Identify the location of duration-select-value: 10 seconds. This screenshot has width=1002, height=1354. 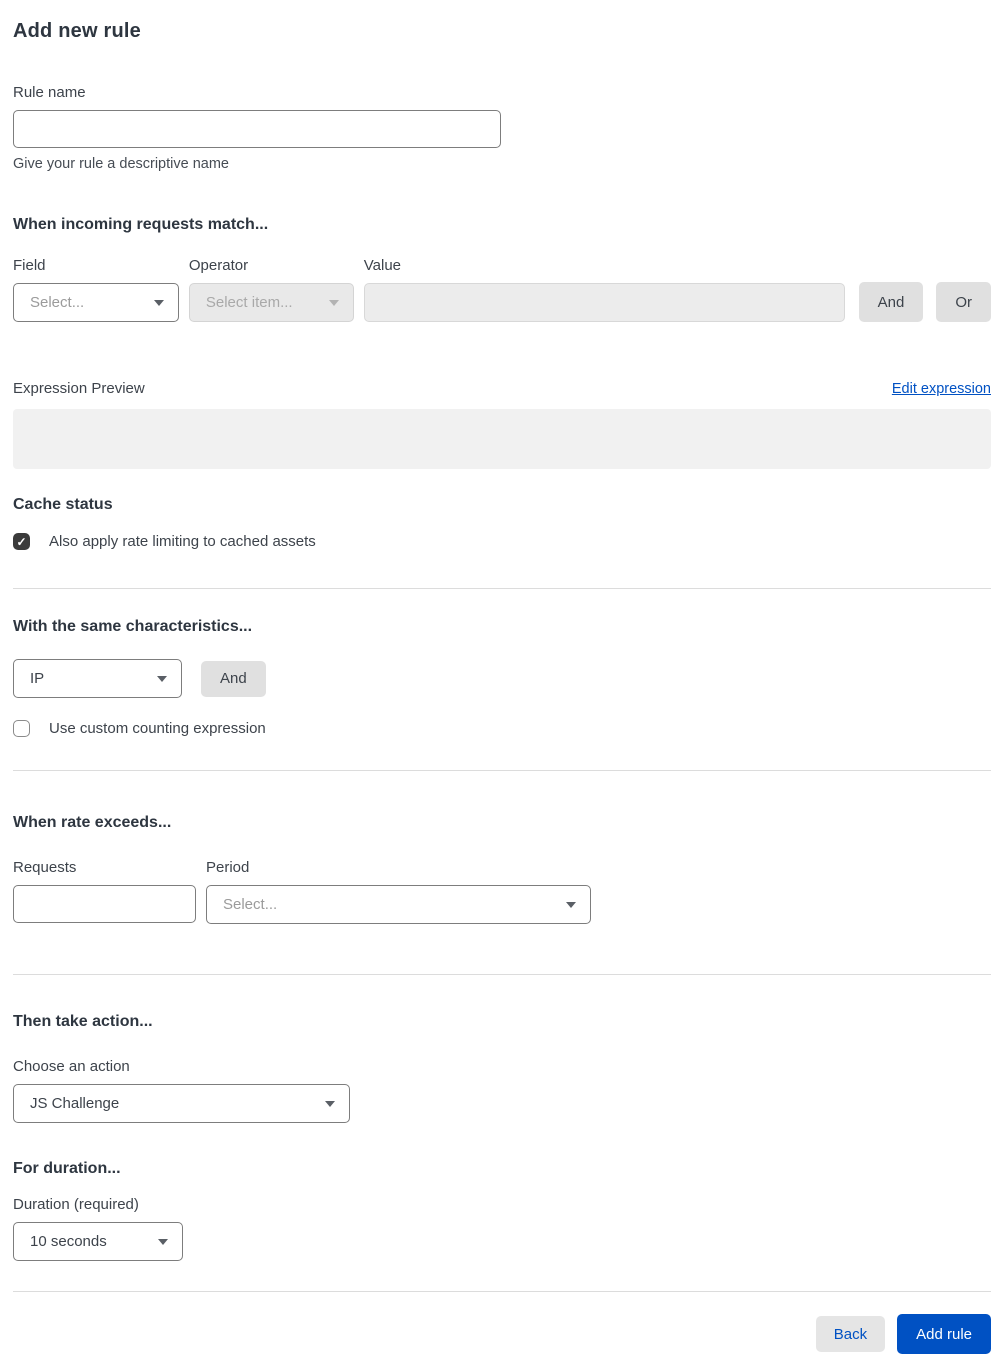
(68, 1241).